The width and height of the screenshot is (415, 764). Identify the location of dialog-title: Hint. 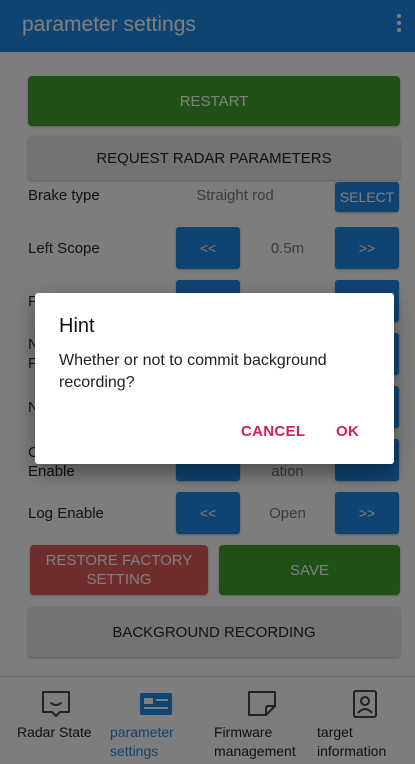
(77, 326).